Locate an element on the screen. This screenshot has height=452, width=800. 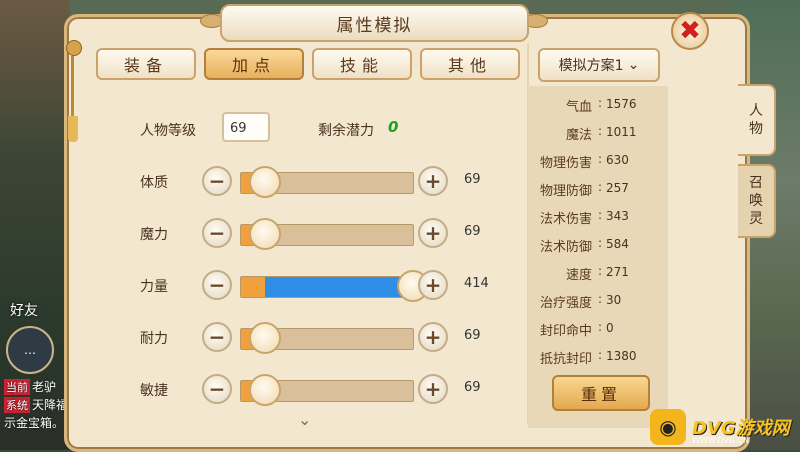
stat-row: 法术防御:584 is located at coordinates (598, 245).